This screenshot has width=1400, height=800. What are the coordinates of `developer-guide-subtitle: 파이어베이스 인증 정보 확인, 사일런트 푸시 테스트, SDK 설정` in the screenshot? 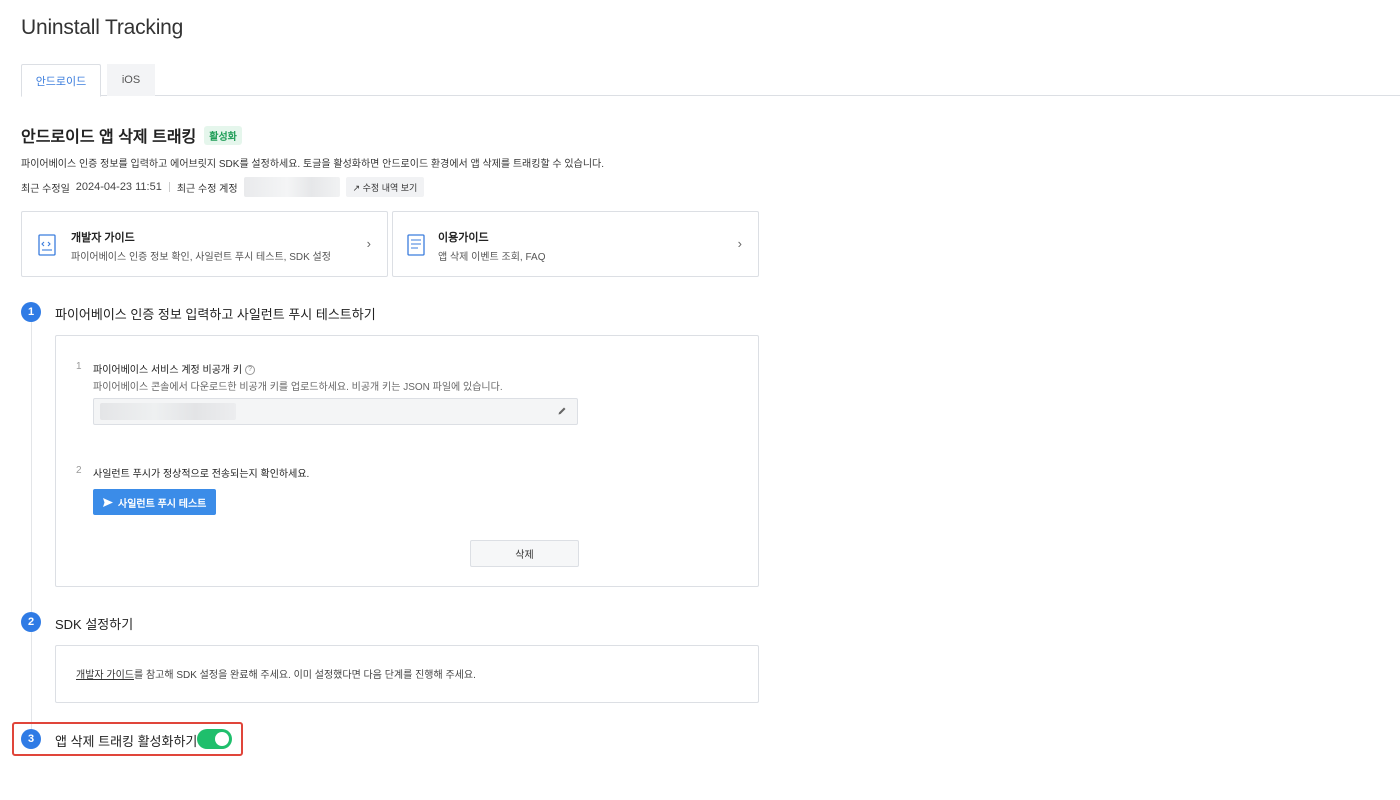 It's located at (201, 257).